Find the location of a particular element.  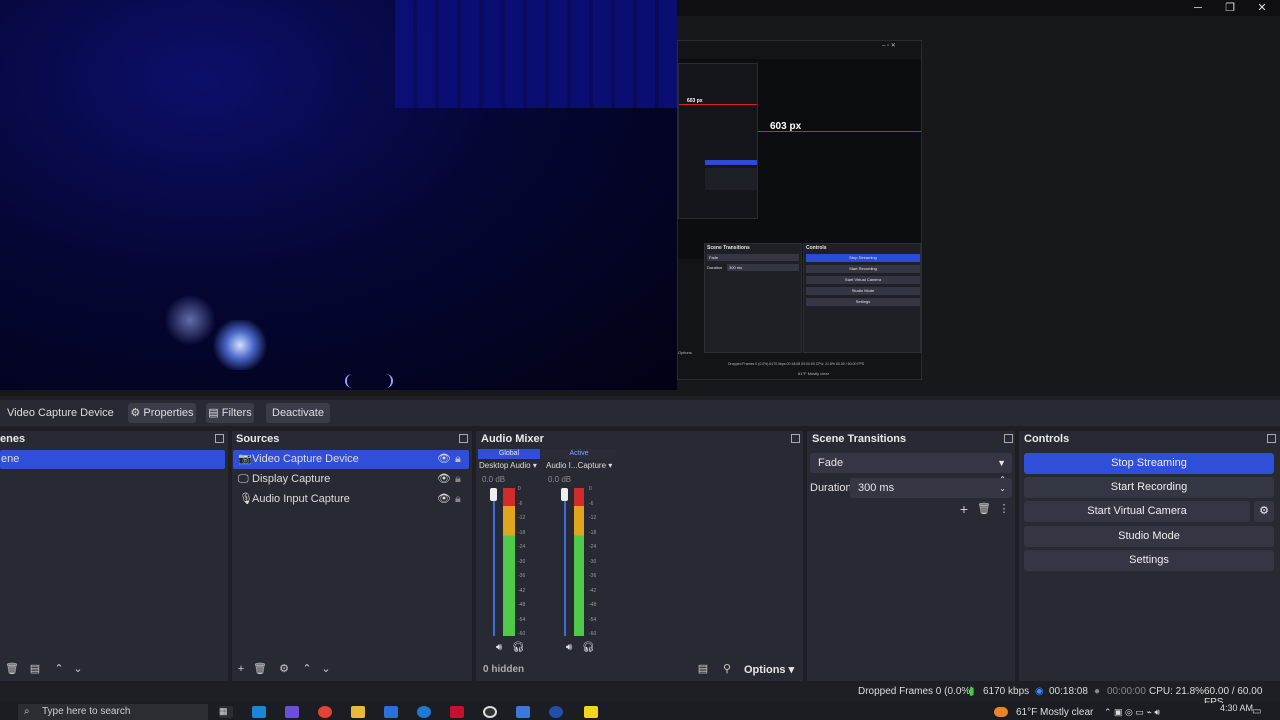

link-icon: ⚲ is located at coordinates (727, 669).